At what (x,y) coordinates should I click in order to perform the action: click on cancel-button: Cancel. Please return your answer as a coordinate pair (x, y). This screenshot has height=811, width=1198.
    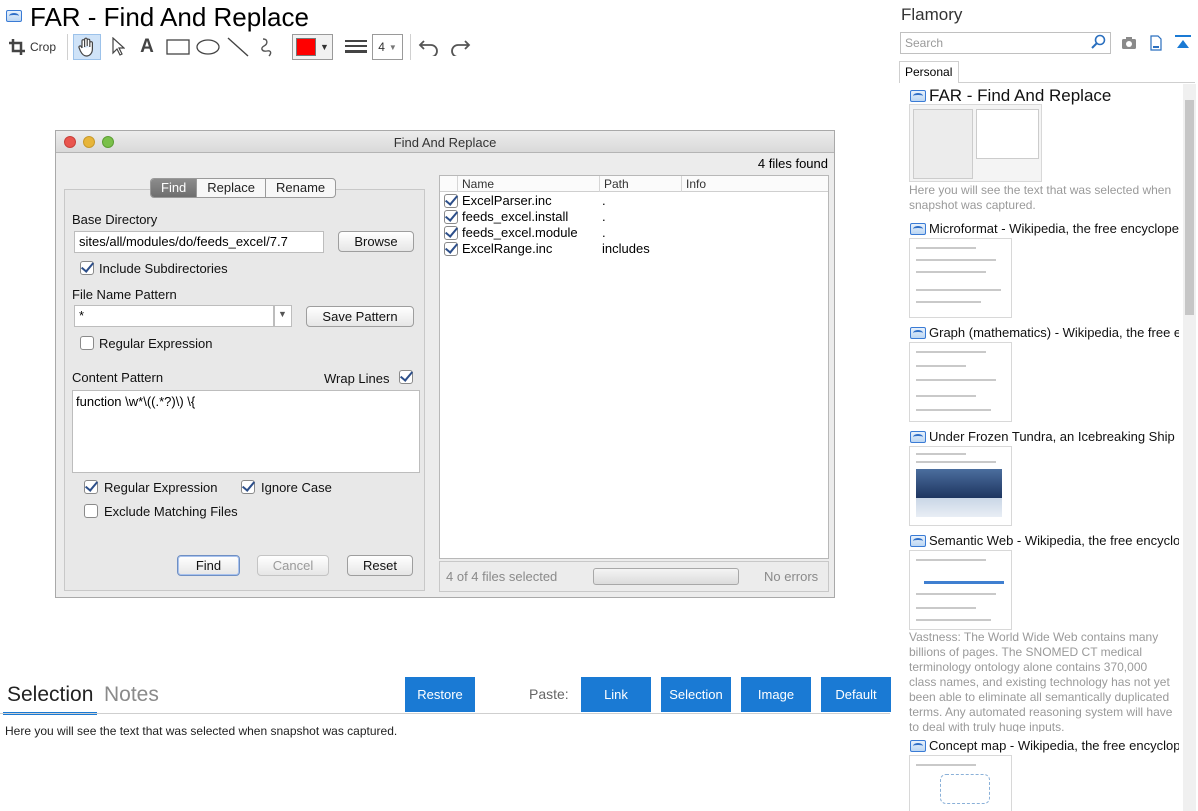
    Looking at the image, I should click on (293, 565).